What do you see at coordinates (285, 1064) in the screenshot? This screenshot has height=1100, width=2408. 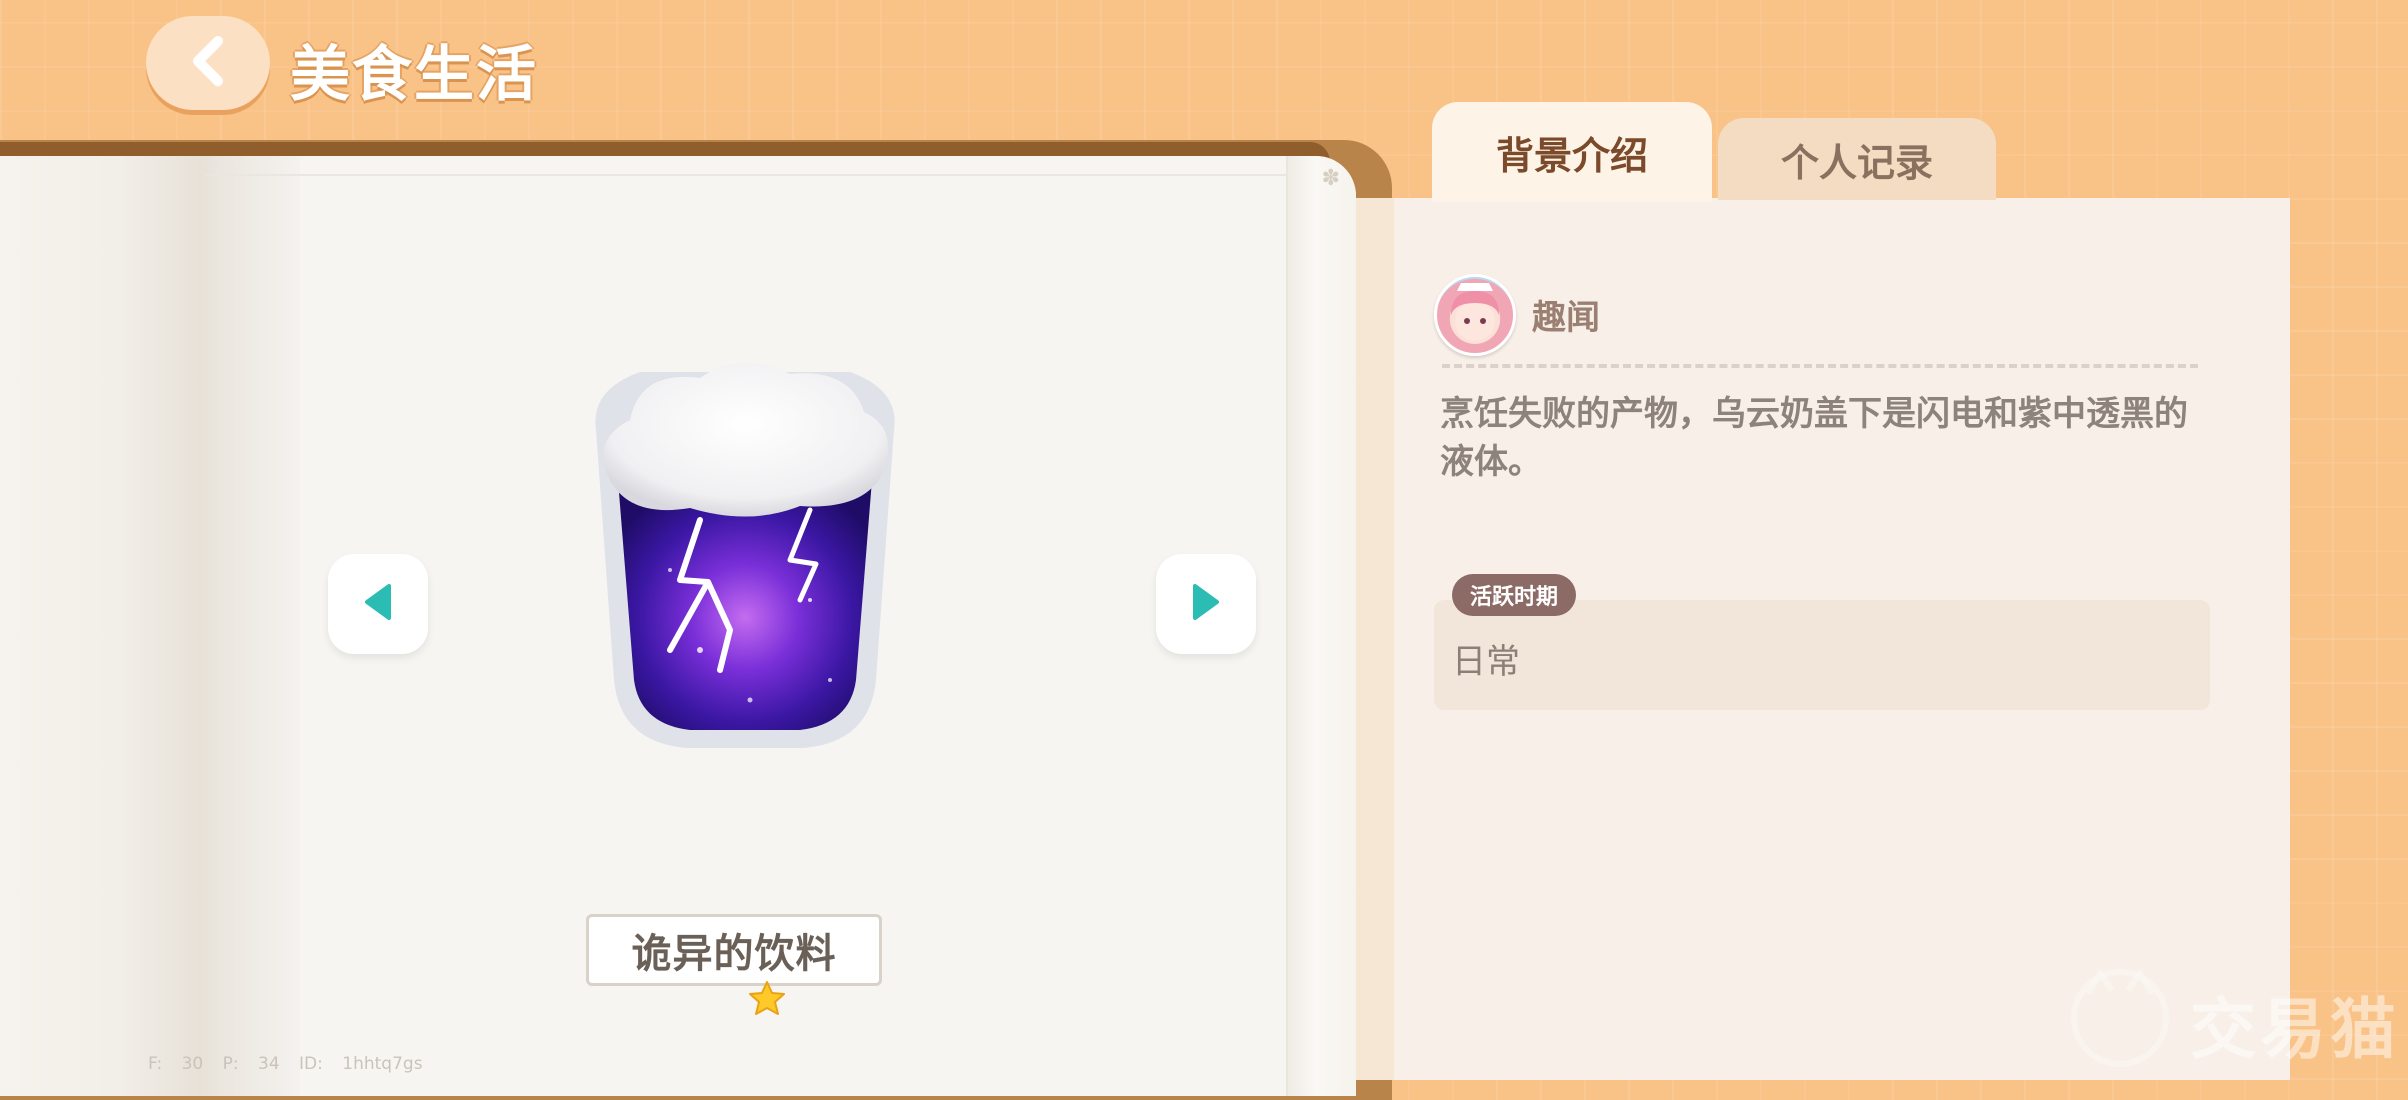 I see `debug-info: F: 30 P: 34 ID: 1hhtq7gs` at bounding box center [285, 1064].